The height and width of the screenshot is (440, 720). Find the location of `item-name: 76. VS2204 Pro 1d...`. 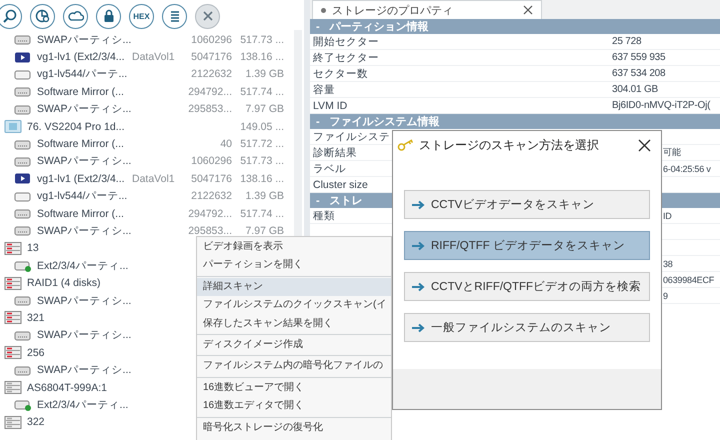

item-name: 76. VS2204 Pro 1d... is located at coordinates (76, 126).